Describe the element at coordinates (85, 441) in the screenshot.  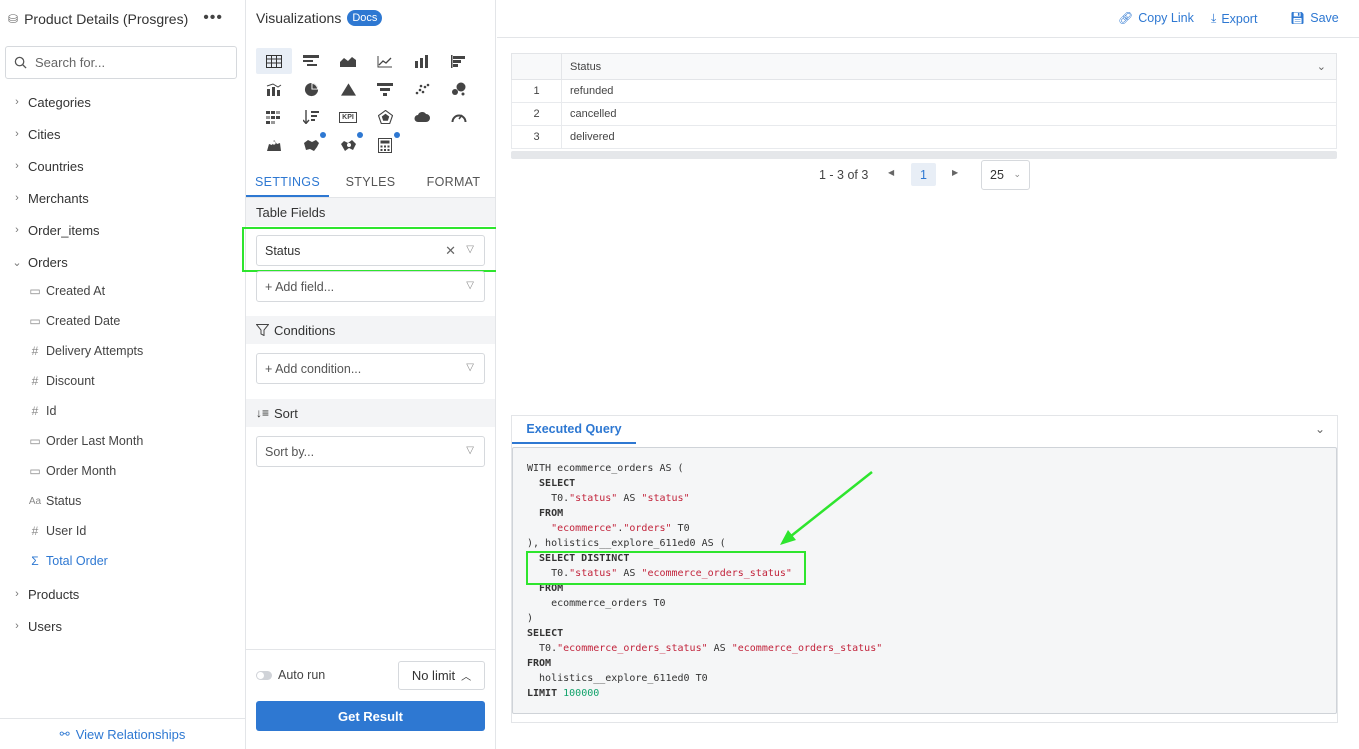
I see `field-order-last-month: ▭ Order Last Month` at that location.